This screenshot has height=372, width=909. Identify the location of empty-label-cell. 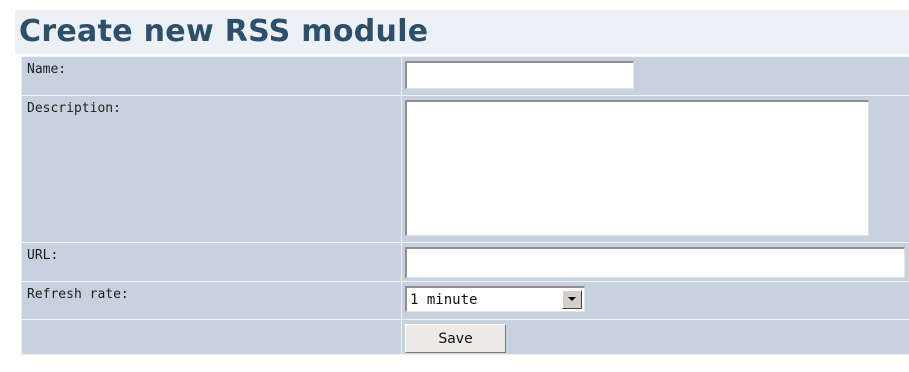
(211, 337).